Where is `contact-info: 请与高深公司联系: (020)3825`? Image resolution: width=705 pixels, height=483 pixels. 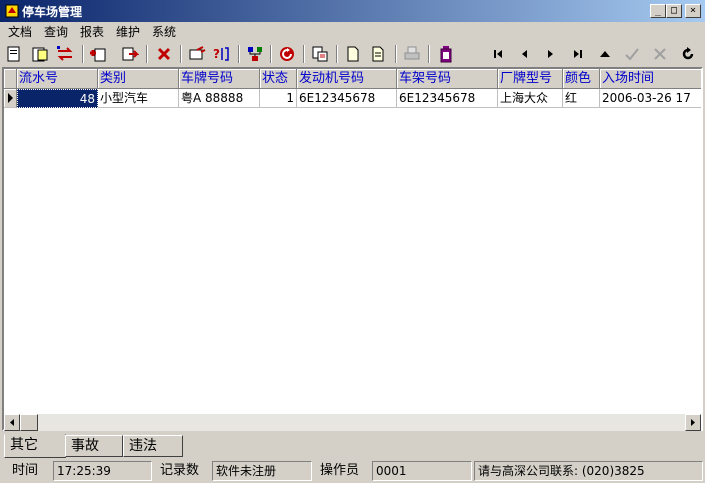 contact-info: 请与高深公司联系: (020)3825 is located at coordinates (588, 471).